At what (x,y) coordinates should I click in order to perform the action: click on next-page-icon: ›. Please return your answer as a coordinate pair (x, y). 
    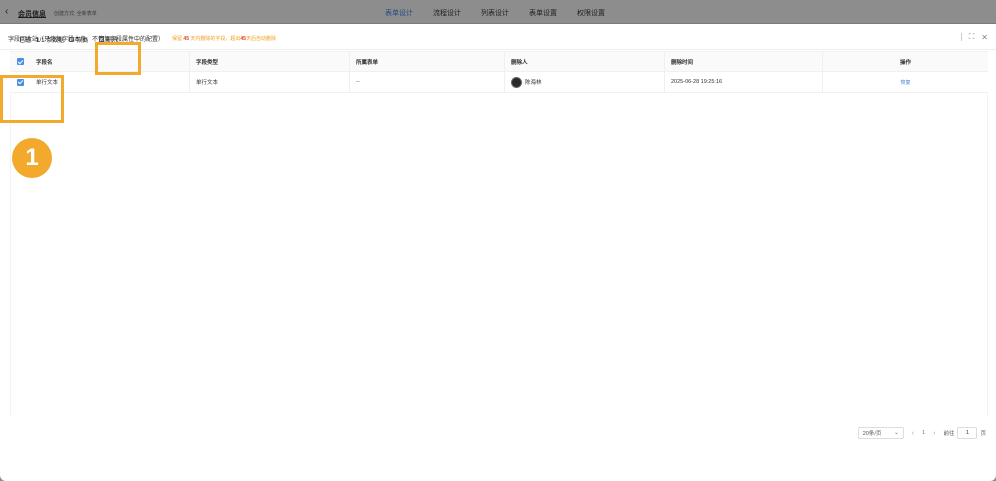
    Looking at the image, I should click on (934, 433).